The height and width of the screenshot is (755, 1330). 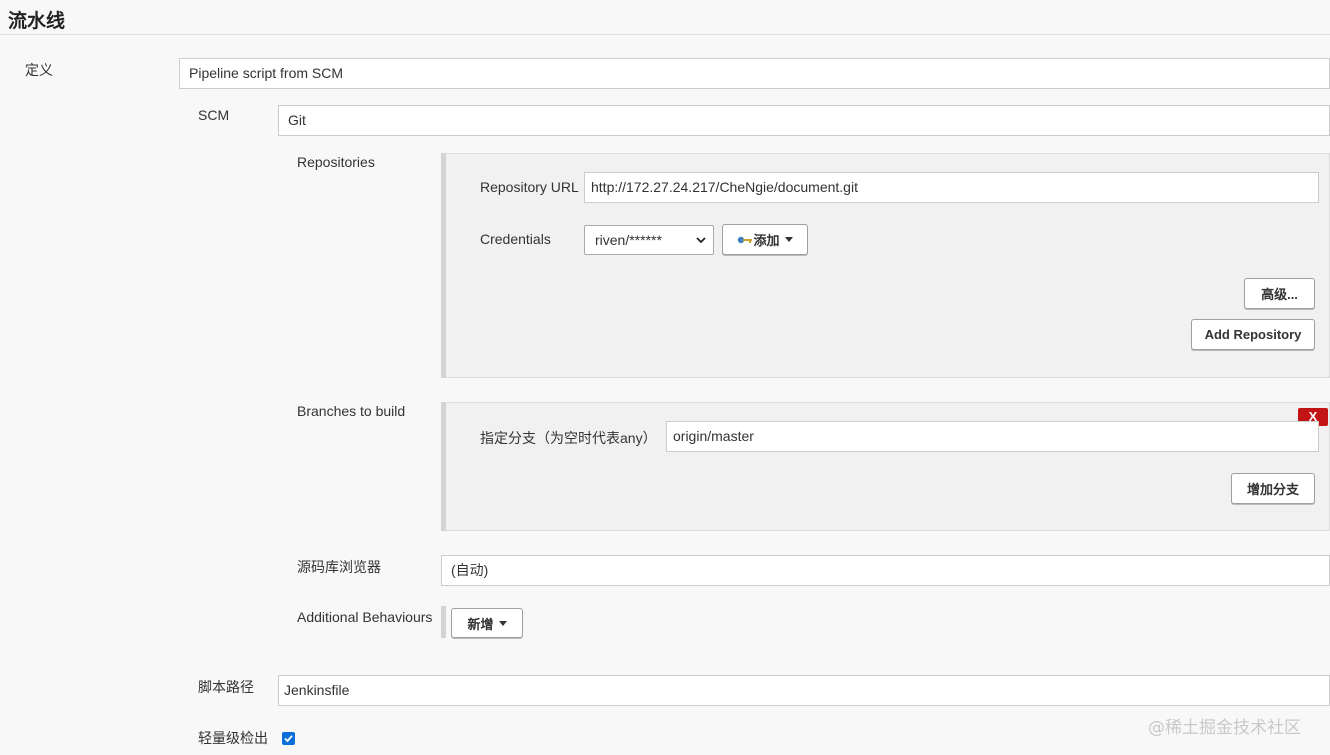 What do you see at coordinates (1253, 334) in the screenshot?
I see `add-repository-button: Add Repository` at bounding box center [1253, 334].